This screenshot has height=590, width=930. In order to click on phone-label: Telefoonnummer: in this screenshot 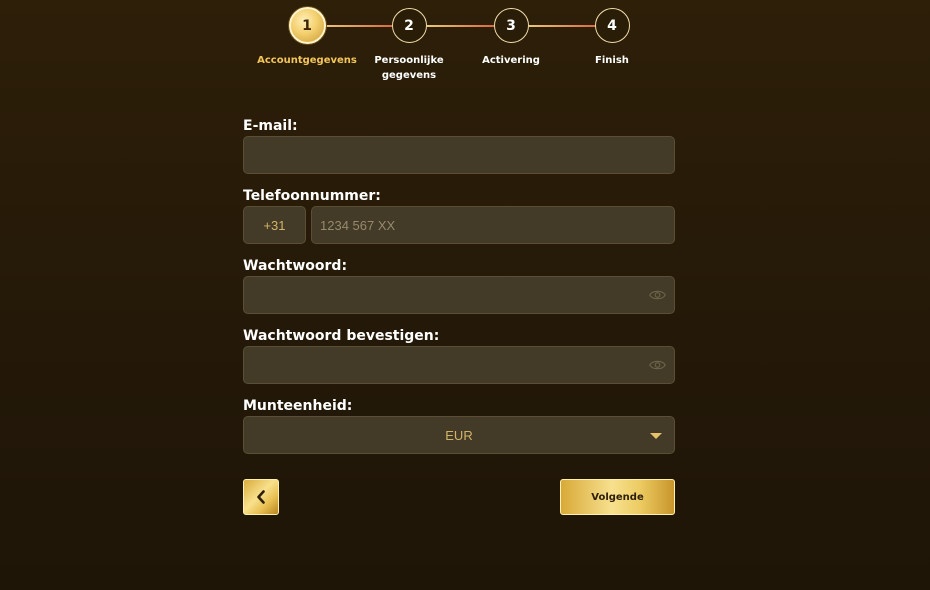, I will do `click(312, 196)`.